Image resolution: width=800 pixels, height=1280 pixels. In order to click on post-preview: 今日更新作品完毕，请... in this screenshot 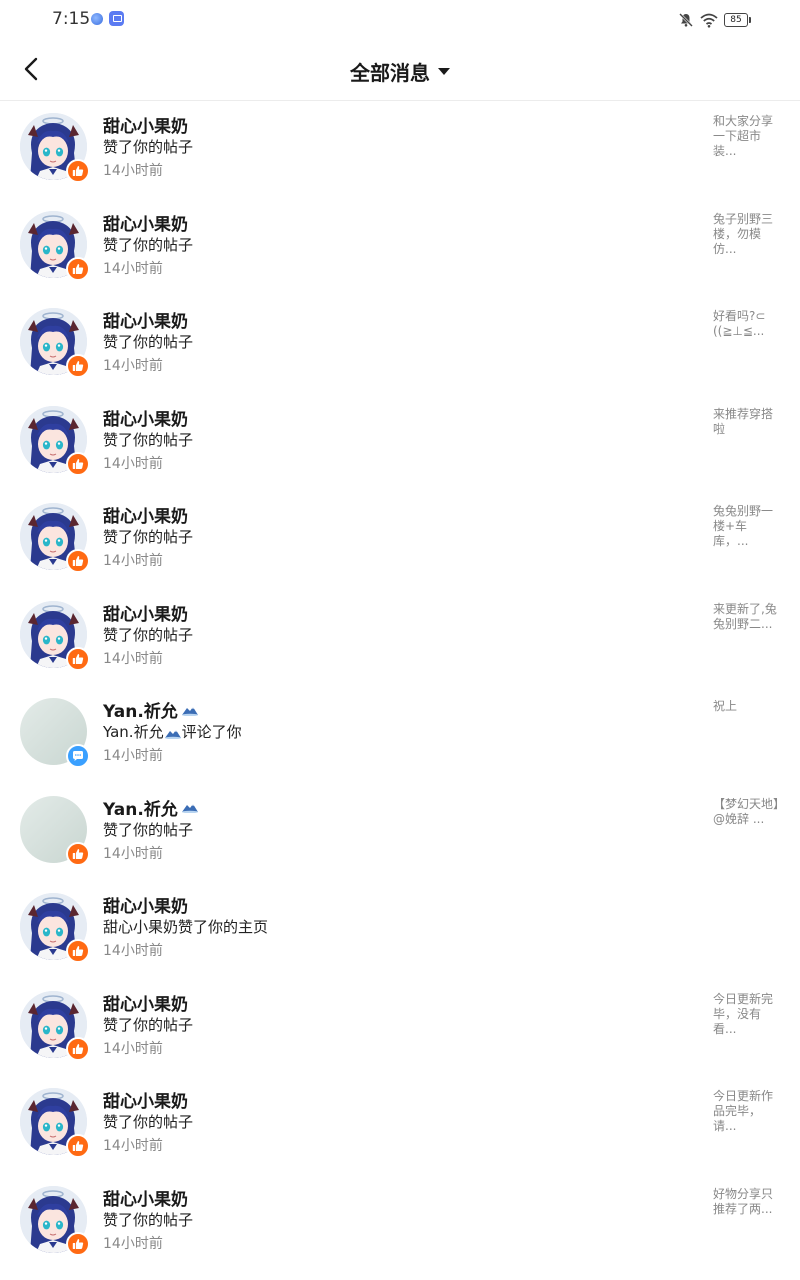, I will do `click(747, 1111)`.